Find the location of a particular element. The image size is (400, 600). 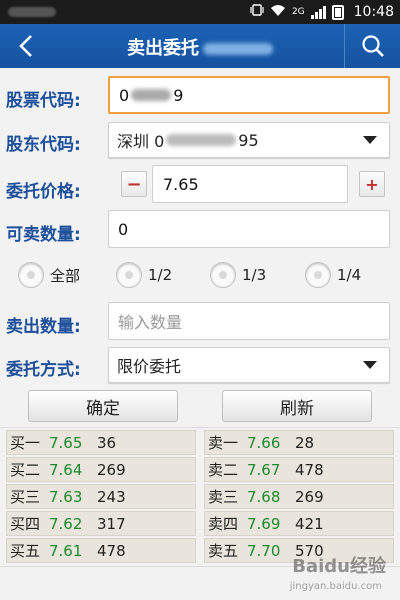

bid-volume: 269 is located at coordinates (111, 469).